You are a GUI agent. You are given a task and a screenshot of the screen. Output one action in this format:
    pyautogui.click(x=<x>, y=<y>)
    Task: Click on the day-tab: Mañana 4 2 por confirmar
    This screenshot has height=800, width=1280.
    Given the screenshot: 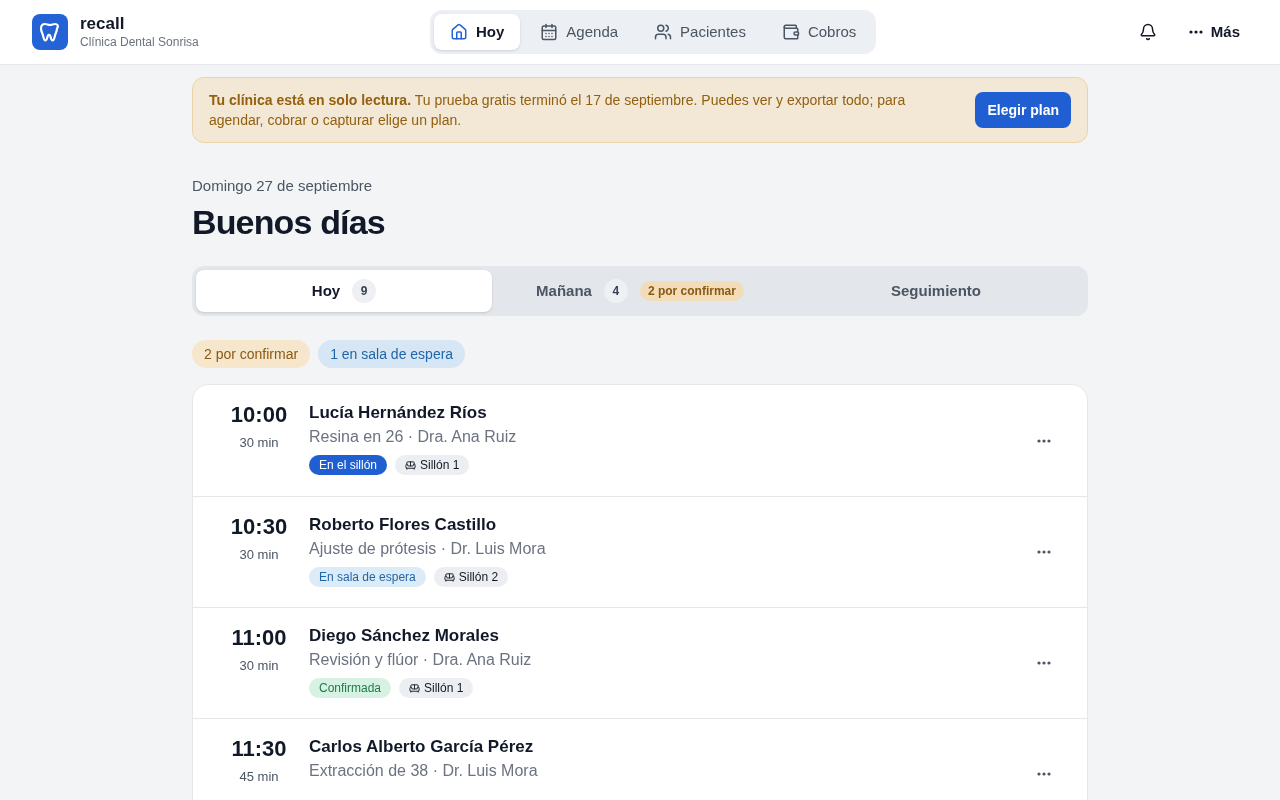 What is the action you would take?
    pyautogui.click(x=640, y=291)
    